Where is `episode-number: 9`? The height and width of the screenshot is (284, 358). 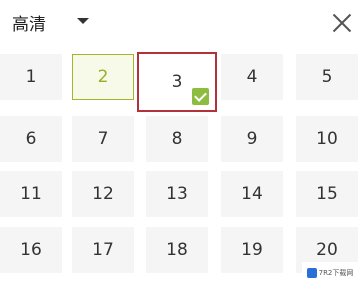 episode-number: 9 is located at coordinates (252, 139).